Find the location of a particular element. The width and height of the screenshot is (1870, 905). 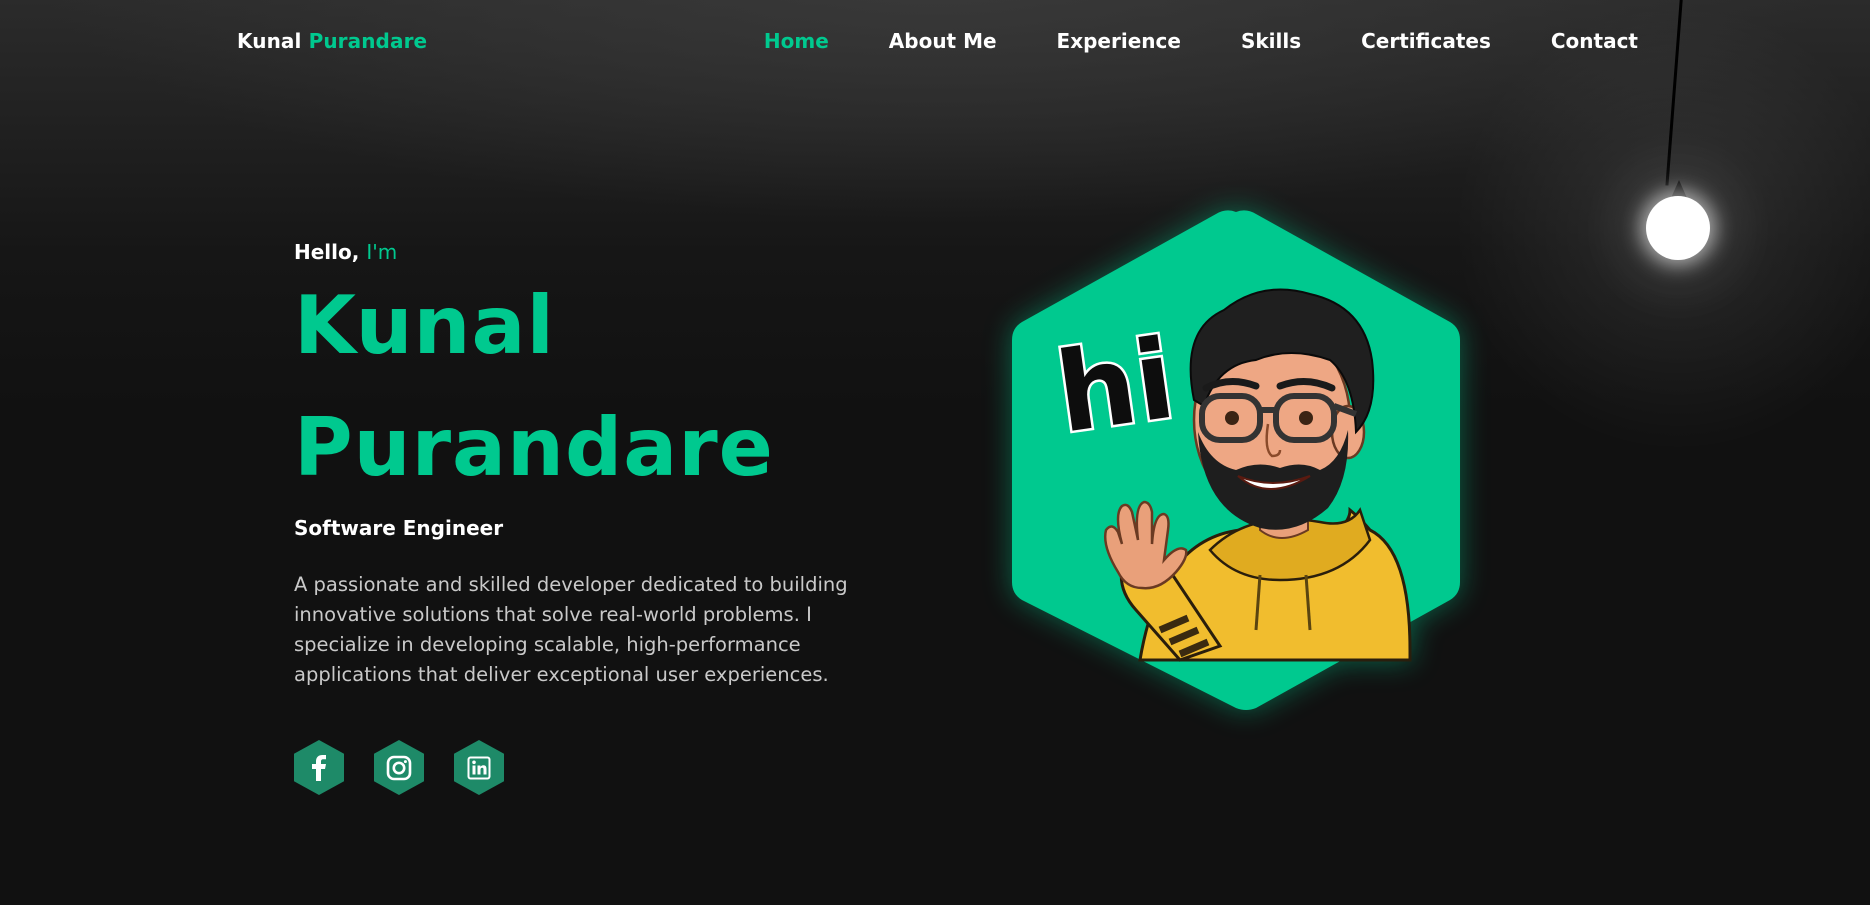

facebook-icon is located at coordinates (319, 767).